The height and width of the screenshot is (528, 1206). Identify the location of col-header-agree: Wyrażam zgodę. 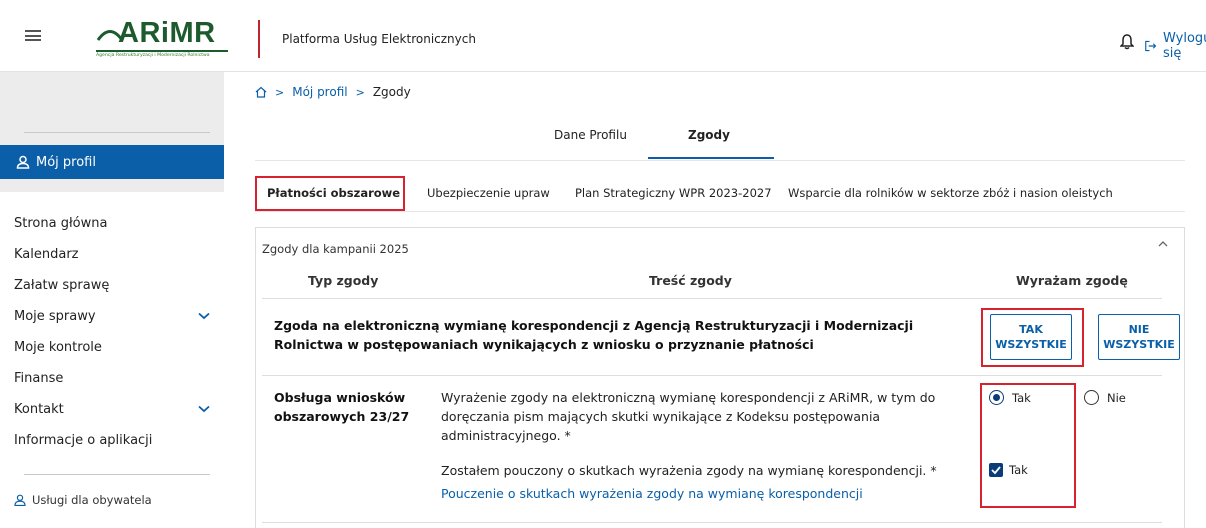
(1072, 280).